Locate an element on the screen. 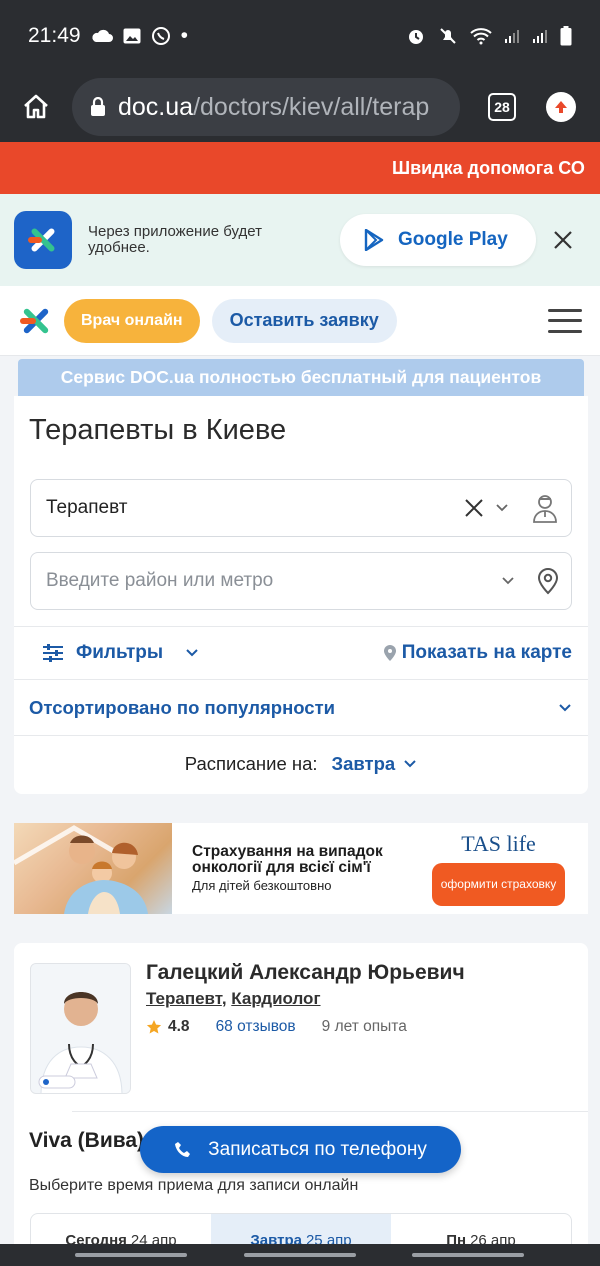 This screenshot has height=1266, width=600. specialty-value: Терапевт is located at coordinates (87, 507).